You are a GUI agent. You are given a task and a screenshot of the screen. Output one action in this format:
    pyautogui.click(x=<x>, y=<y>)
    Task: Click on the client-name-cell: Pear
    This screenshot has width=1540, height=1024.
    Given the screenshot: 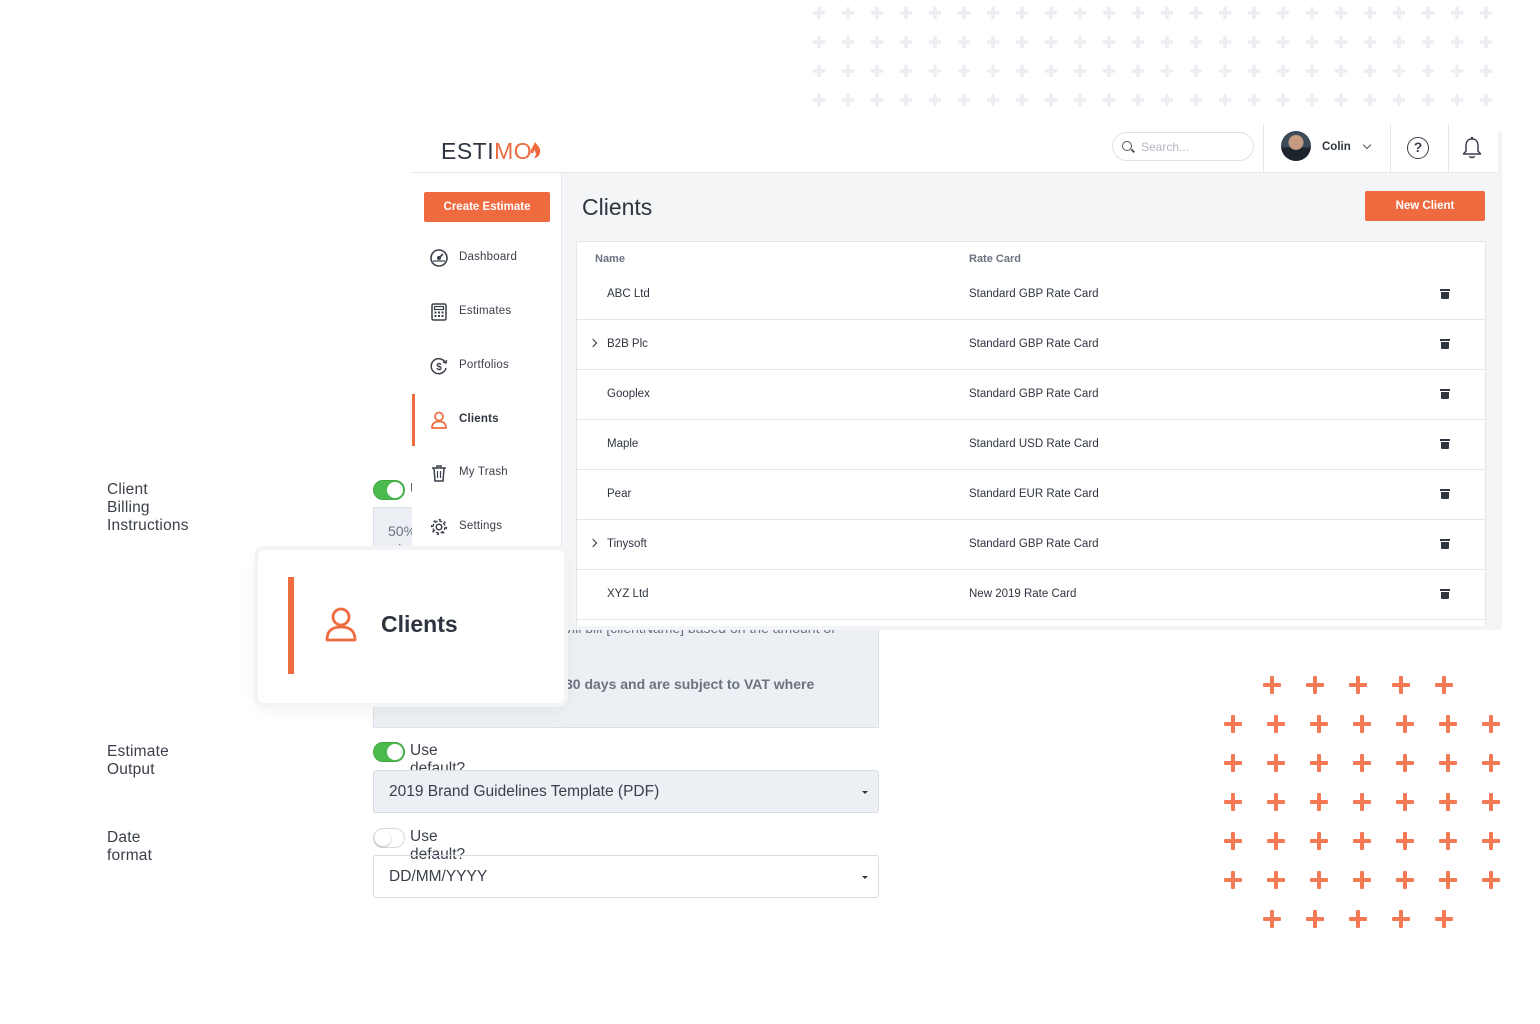 What is the action you would take?
    pyautogui.click(x=619, y=494)
    